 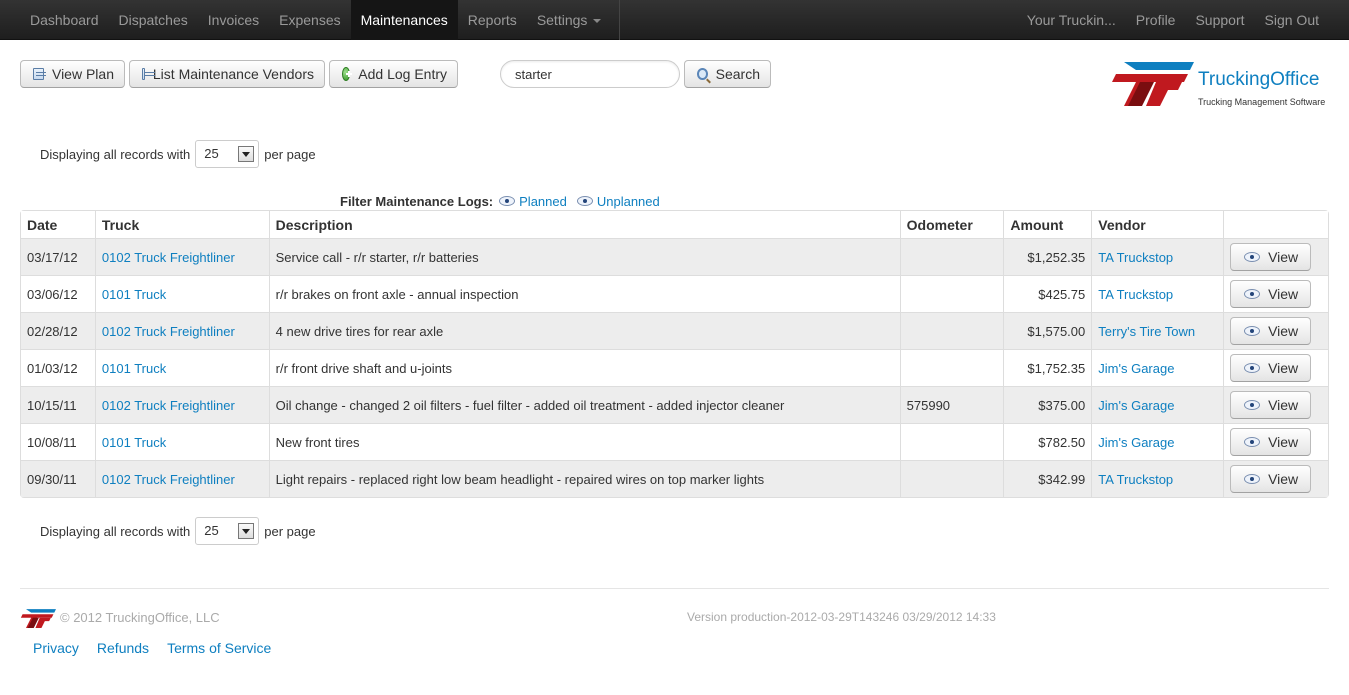 I want to click on cell-vendor: Terry's Tire Town, so click(x=1157, y=330).